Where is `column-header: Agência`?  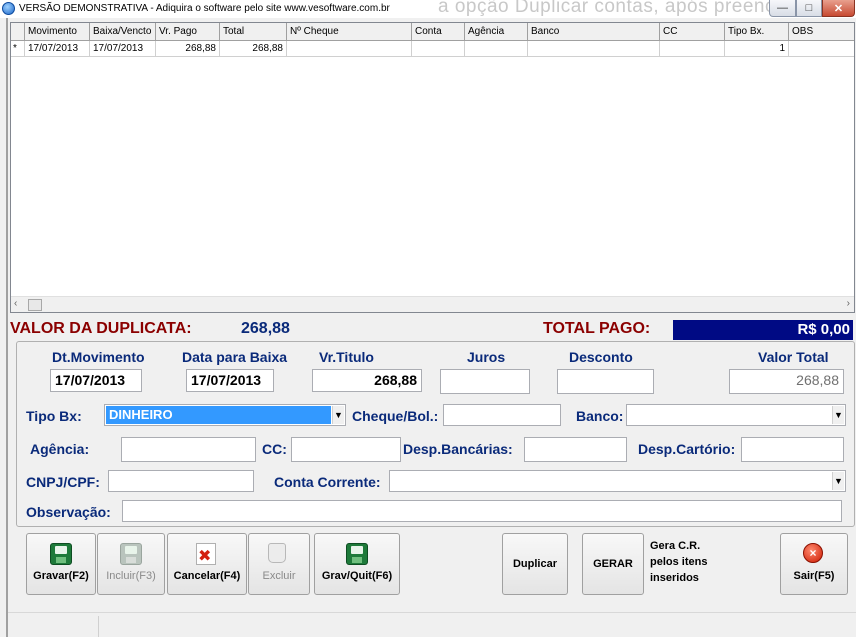 column-header: Agência is located at coordinates (496, 32).